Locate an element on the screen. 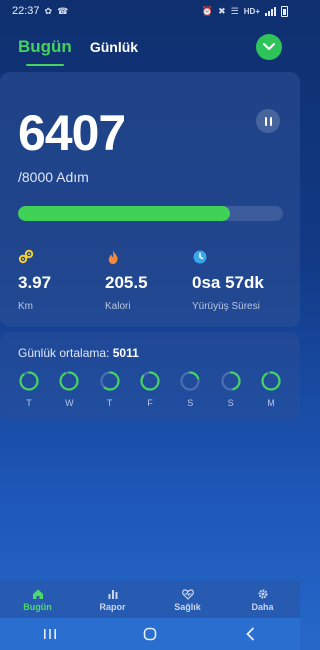 The width and height of the screenshot is (320, 650). tab-gunluk-label: Günlük is located at coordinates (114, 47).